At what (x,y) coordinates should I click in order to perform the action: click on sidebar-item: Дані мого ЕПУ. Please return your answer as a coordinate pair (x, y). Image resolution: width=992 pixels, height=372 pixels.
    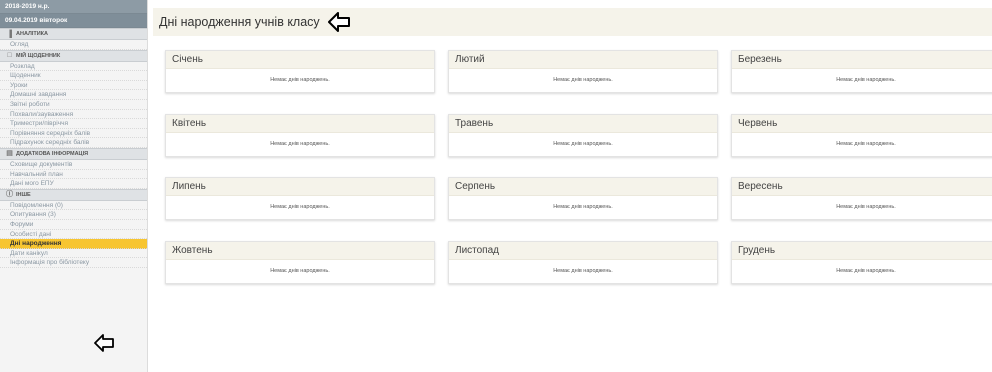
    Looking at the image, I should click on (73, 184).